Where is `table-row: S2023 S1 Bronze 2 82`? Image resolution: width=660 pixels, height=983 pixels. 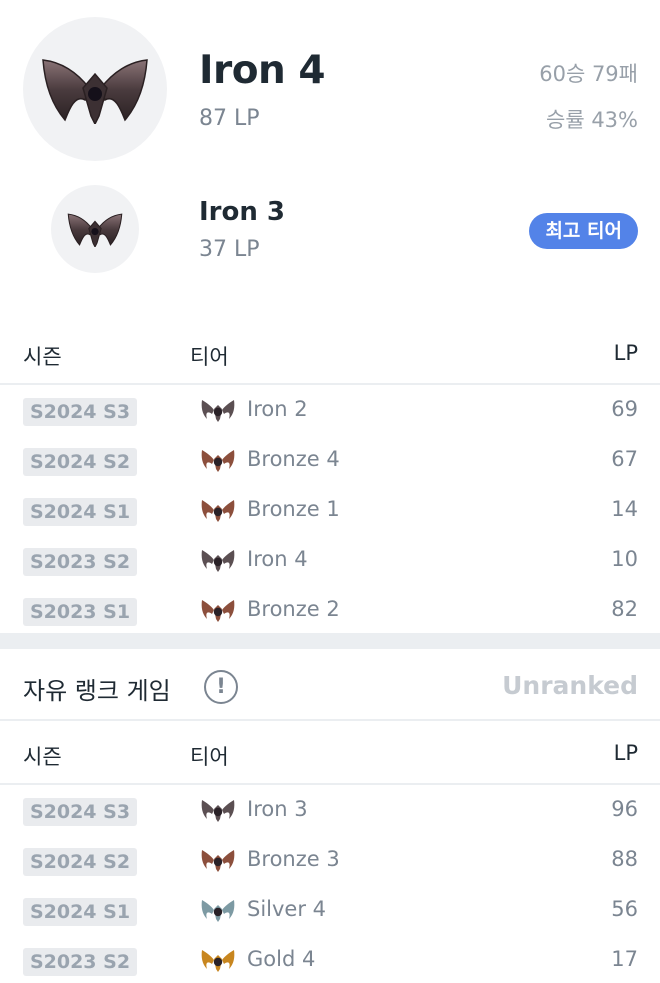
table-row: S2023 S1 Bronze 2 82 is located at coordinates (330, 612).